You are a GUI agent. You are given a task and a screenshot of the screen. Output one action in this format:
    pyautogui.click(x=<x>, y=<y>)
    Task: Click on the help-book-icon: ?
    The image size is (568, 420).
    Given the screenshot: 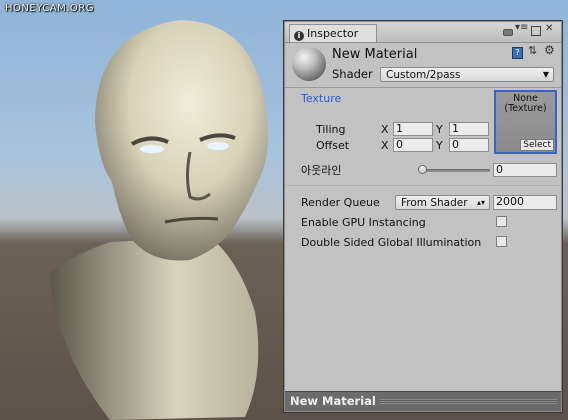 What is the action you would take?
    pyautogui.click(x=517, y=53)
    